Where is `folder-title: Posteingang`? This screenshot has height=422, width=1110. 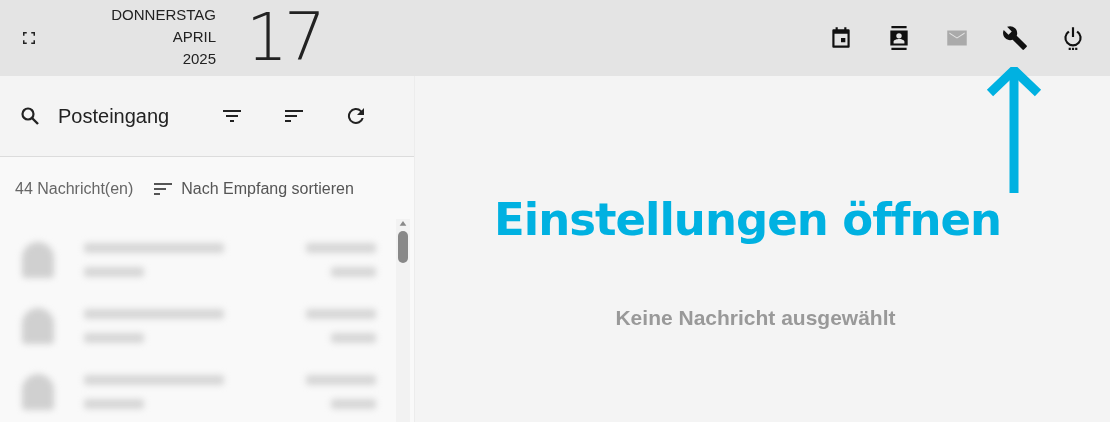
folder-title: Posteingang is located at coordinates (114, 116).